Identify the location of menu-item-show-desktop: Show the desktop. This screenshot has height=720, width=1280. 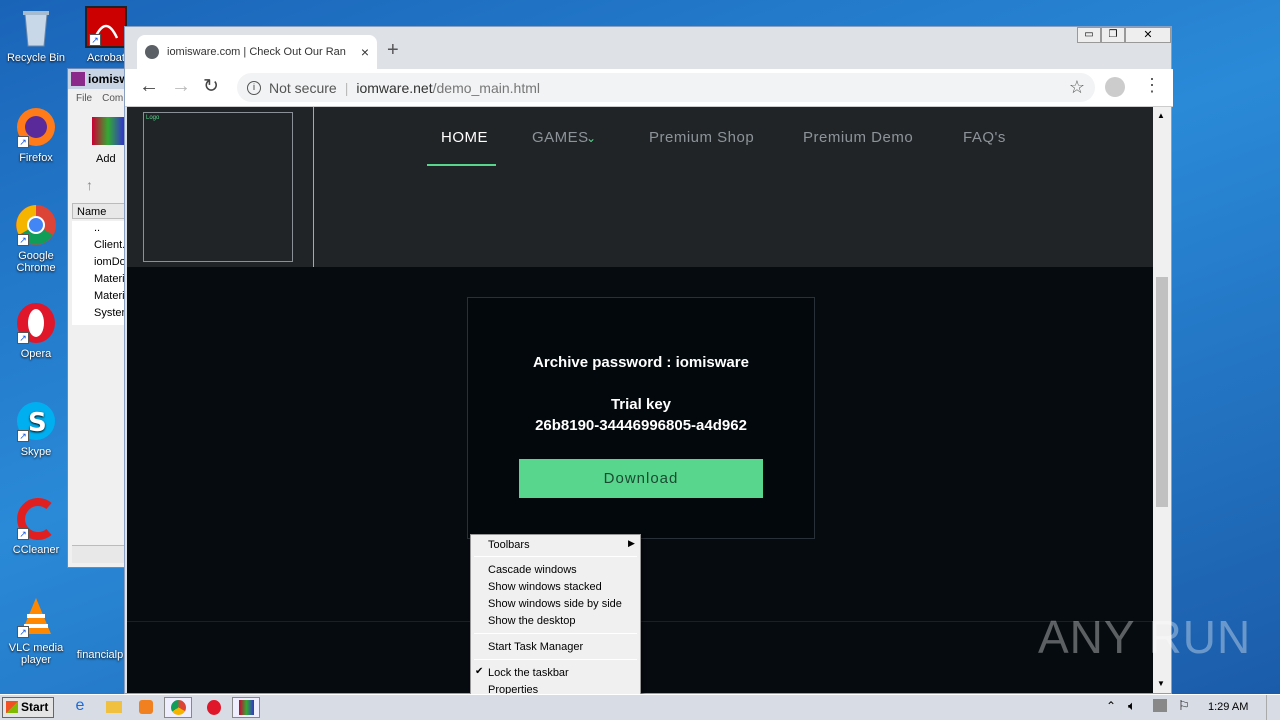
(531, 621).